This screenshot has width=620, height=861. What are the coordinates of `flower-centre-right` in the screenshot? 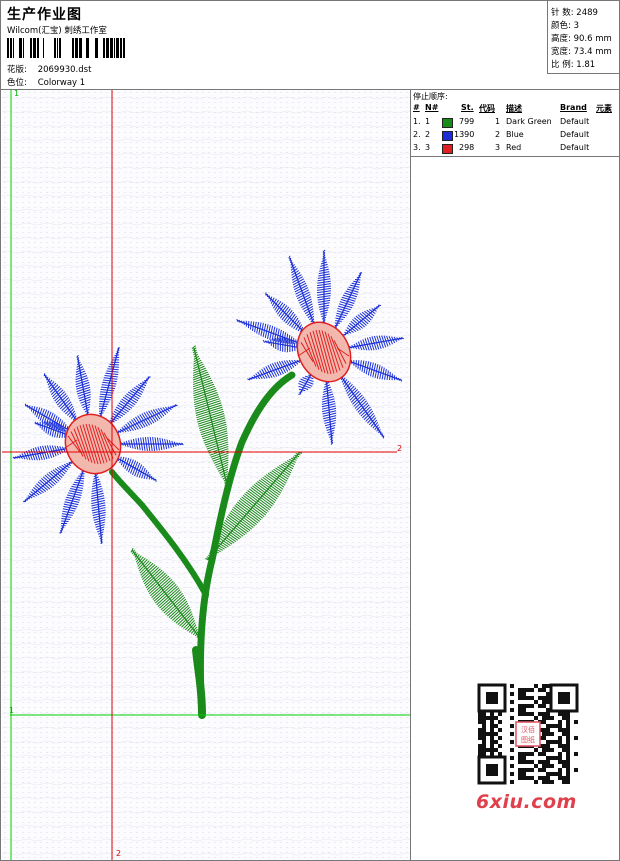 It's located at (324, 352).